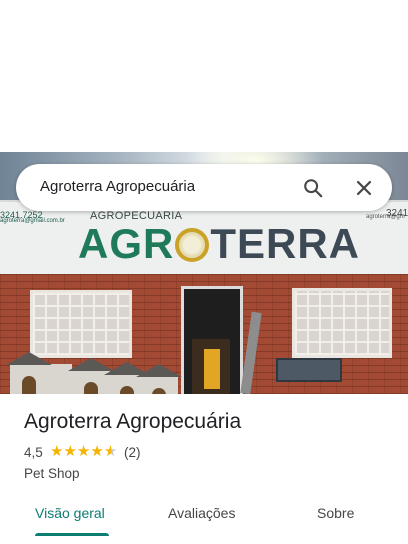  I want to click on sign-email-left: agroterra@gmail.com.br, so click(32, 221).